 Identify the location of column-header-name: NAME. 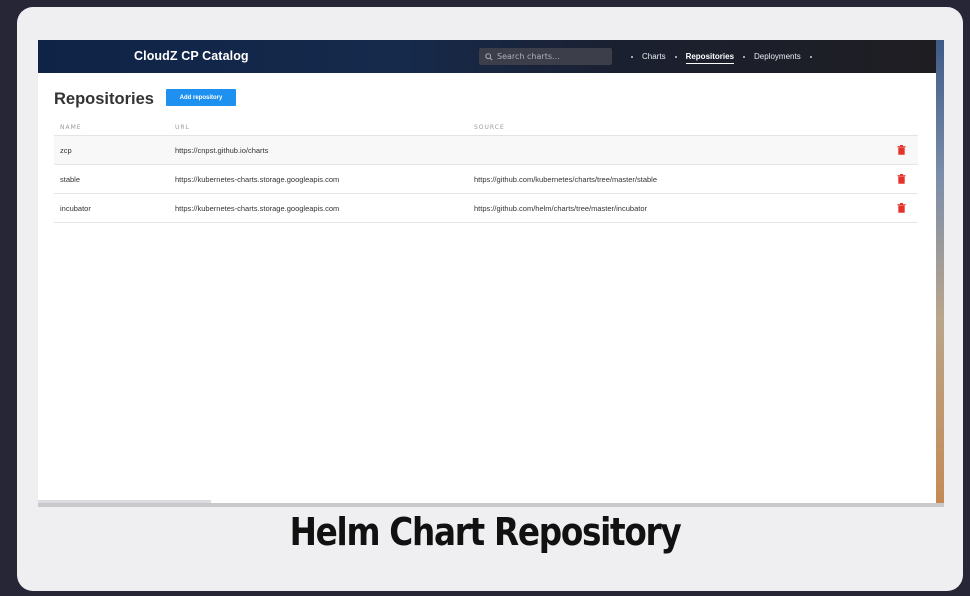
(71, 127).